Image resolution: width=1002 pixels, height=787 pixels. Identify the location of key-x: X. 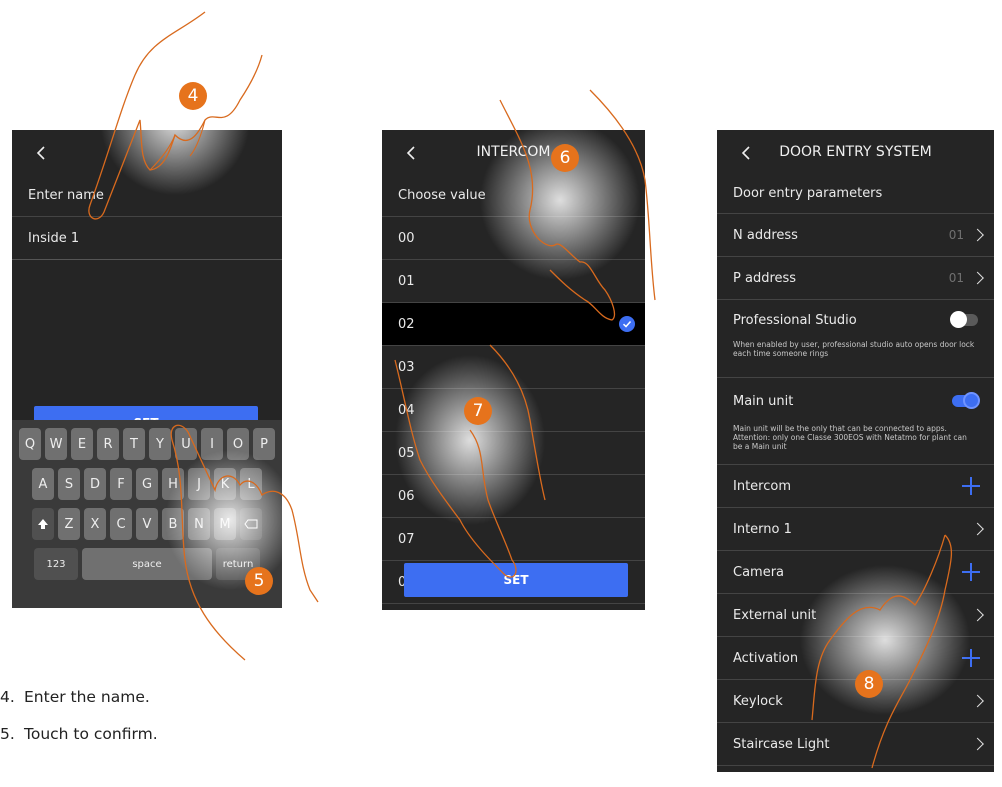
(95, 524).